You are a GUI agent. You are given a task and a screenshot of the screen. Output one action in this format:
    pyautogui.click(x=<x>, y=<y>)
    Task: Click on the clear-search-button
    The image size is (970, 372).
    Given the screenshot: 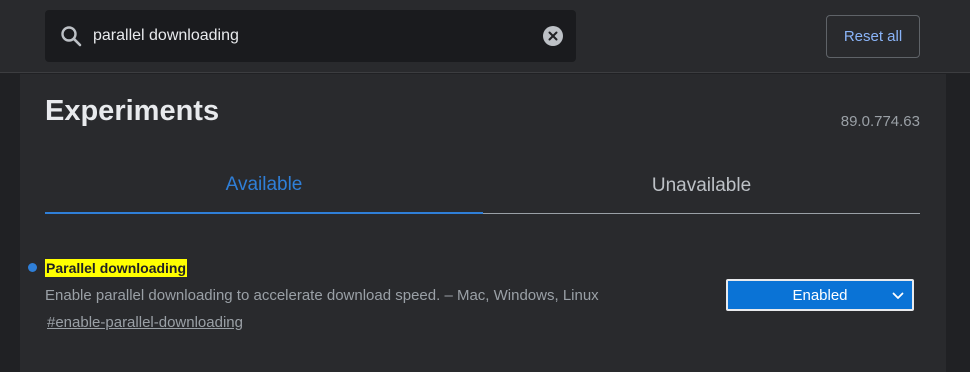 What is the action you would take?
    pyautogui.click(x=553, y=36)
    